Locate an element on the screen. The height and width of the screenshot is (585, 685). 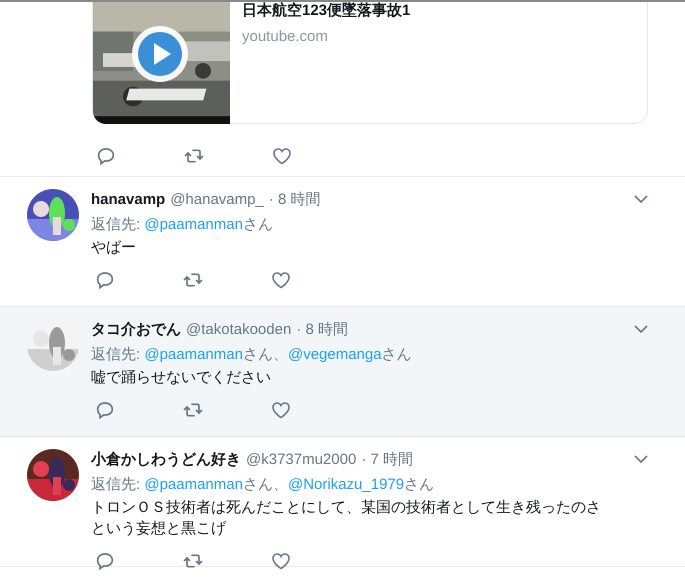
tweet-text: 嘘で踊らせないでください is located at coordinates (181, 378).